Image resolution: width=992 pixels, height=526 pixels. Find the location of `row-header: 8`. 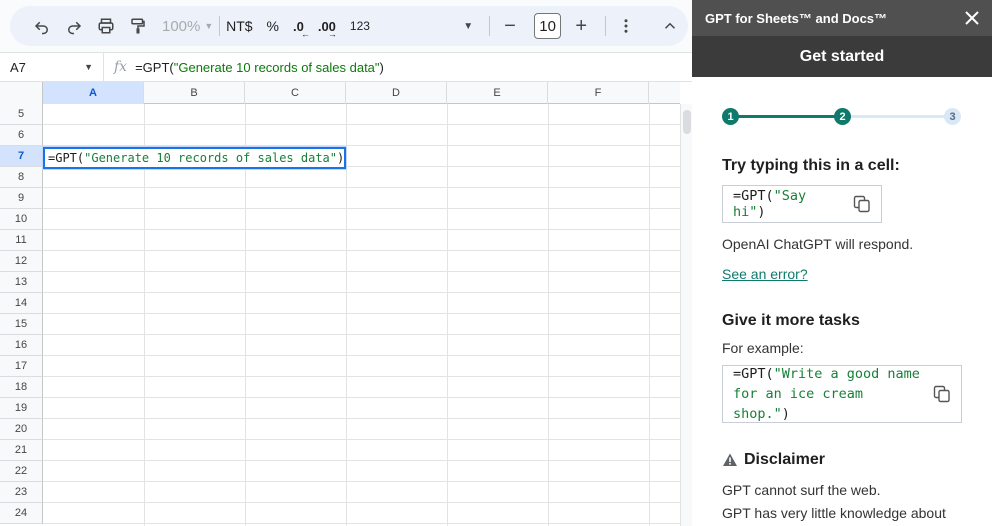

row-header: 8 is located at coordinates (21, 177).